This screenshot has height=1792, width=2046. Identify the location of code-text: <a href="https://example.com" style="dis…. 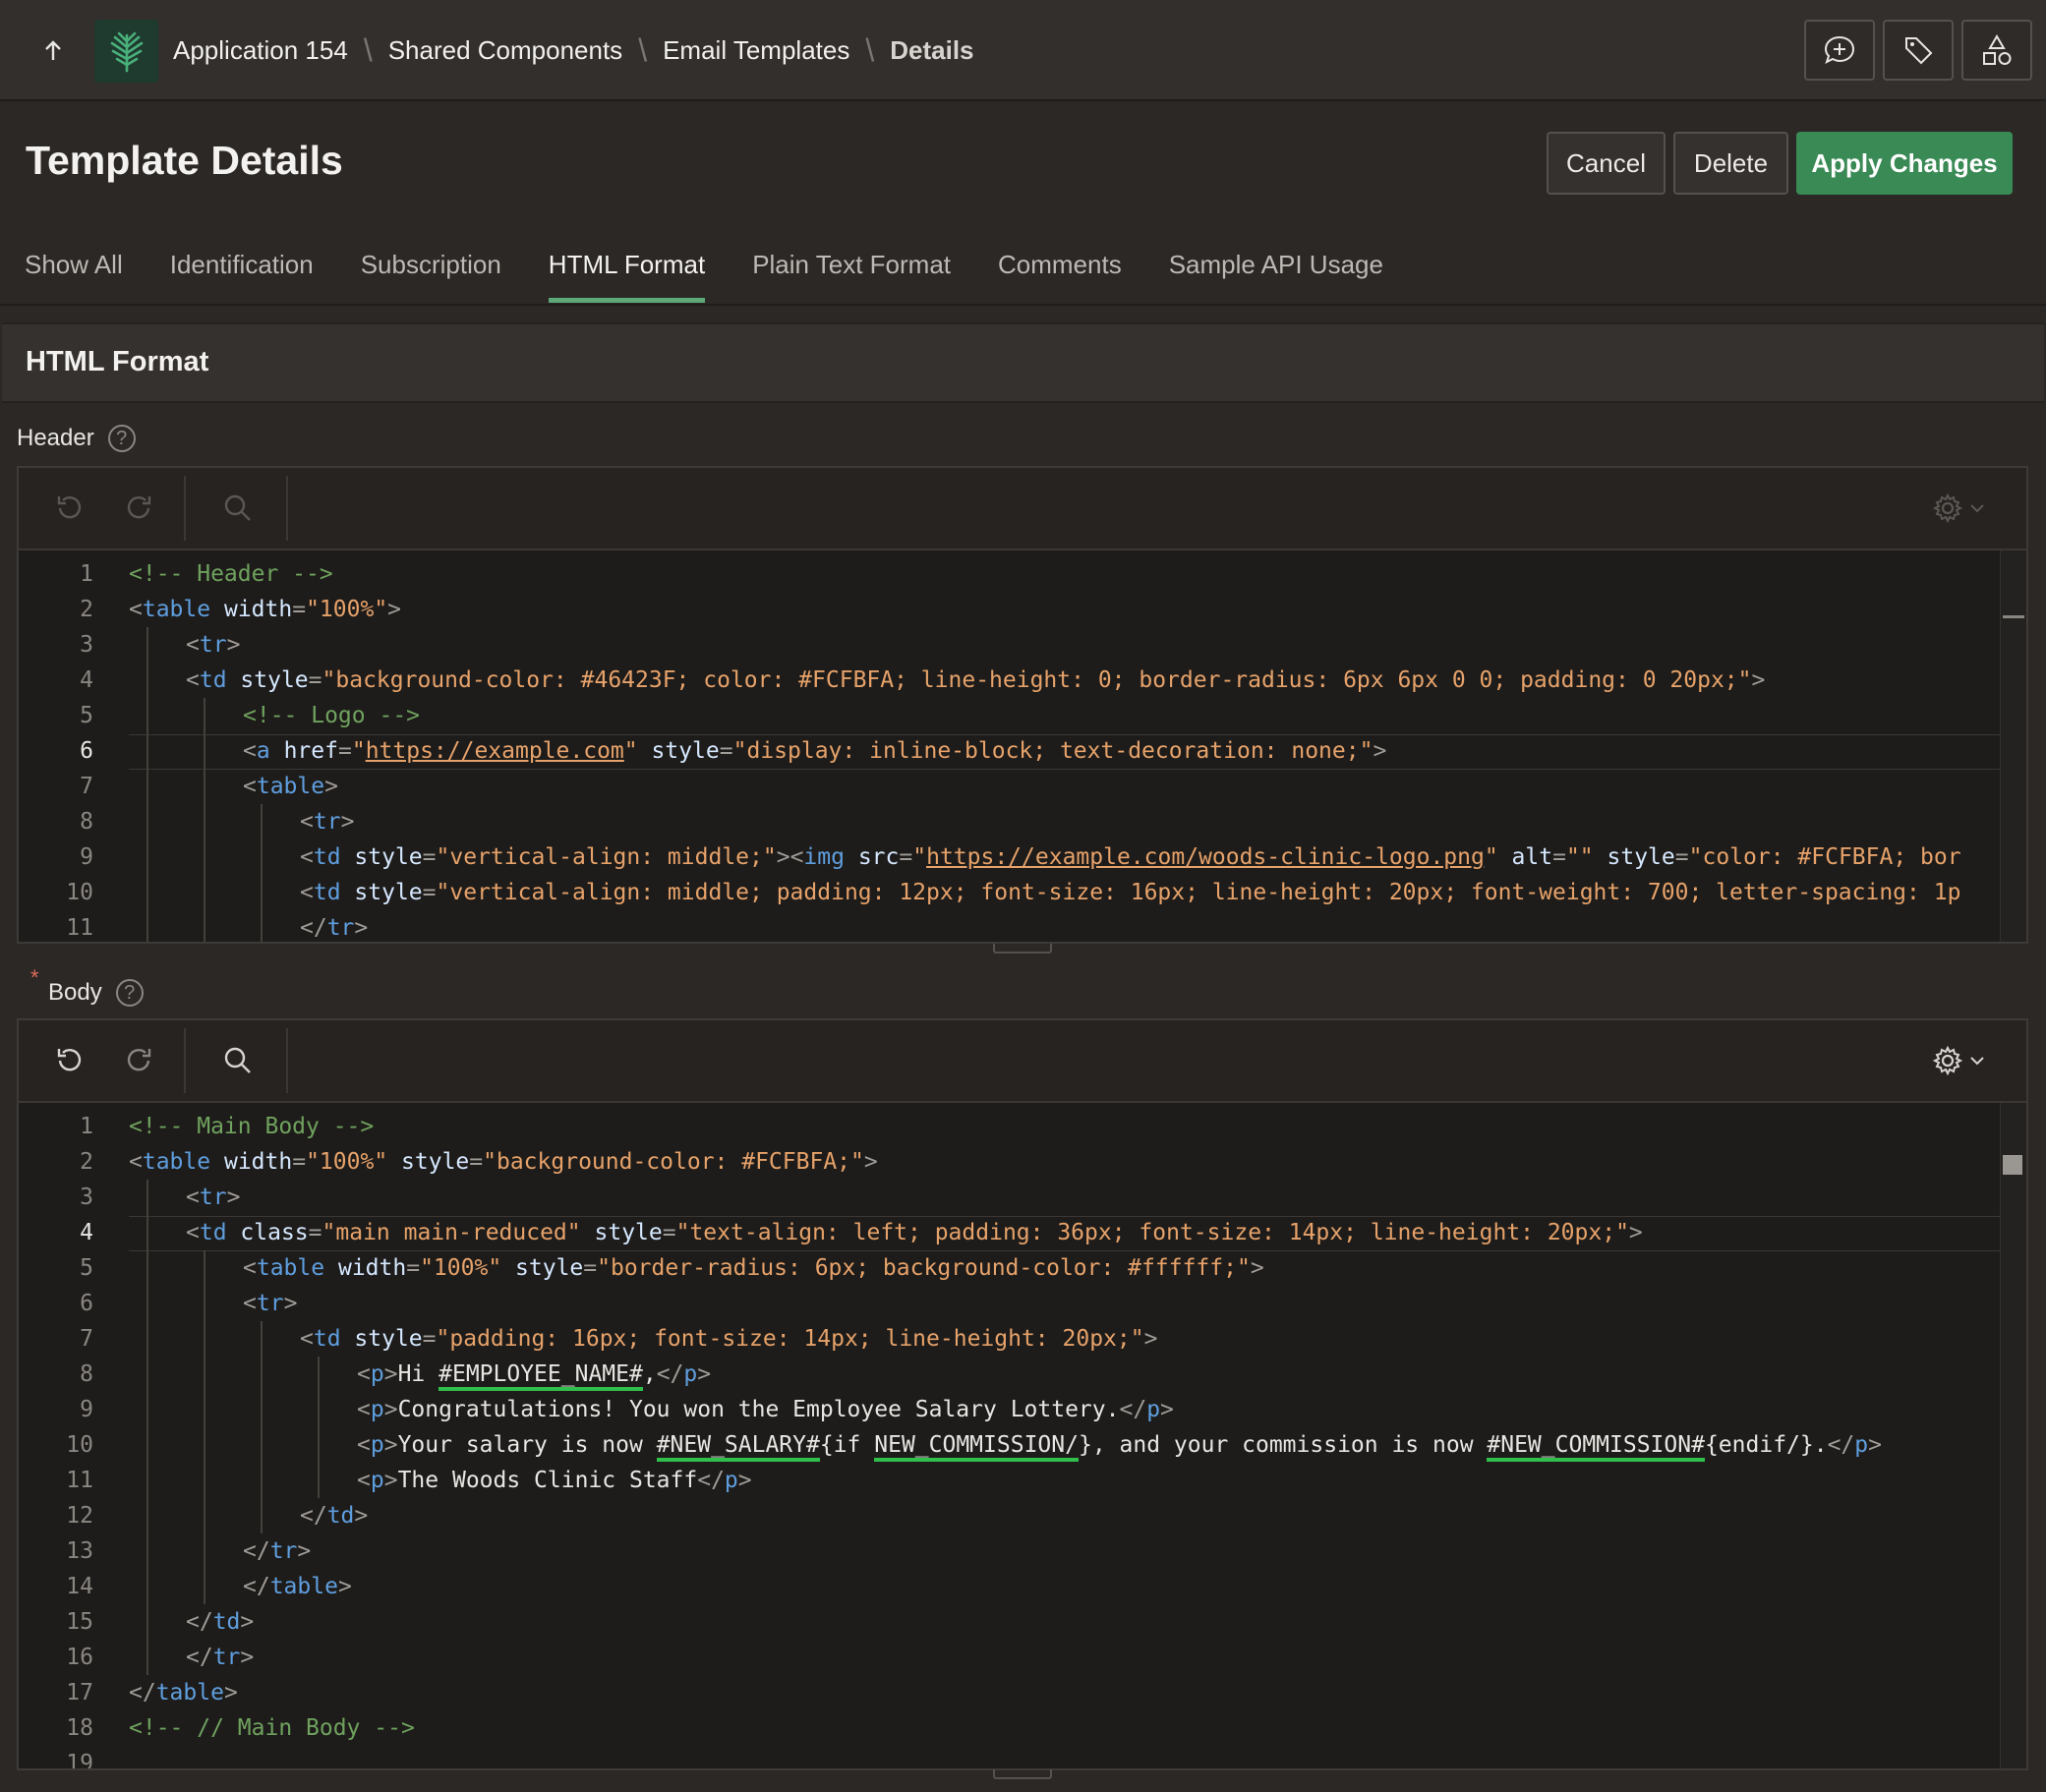
(814, 751).